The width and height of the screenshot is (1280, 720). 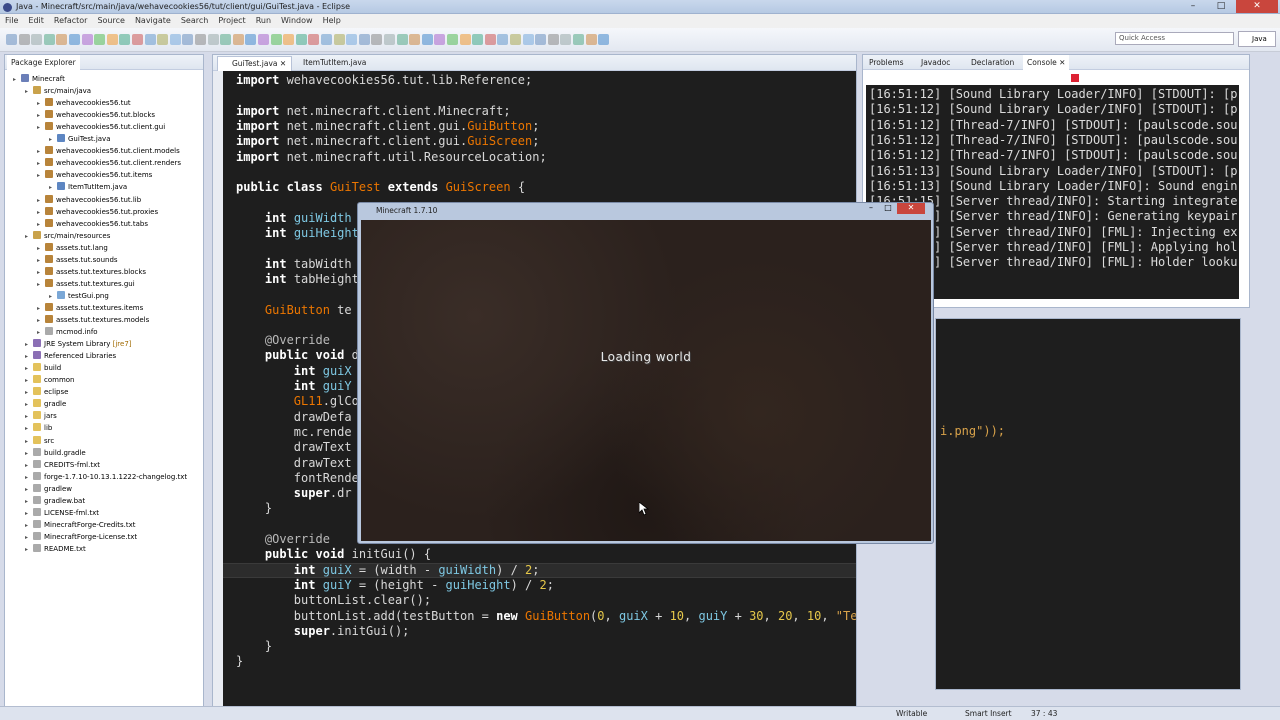 What do you see at coordinates (231, 21) in the screenshot?
I see `menu-project: Project` at bounding box center [231, 21].